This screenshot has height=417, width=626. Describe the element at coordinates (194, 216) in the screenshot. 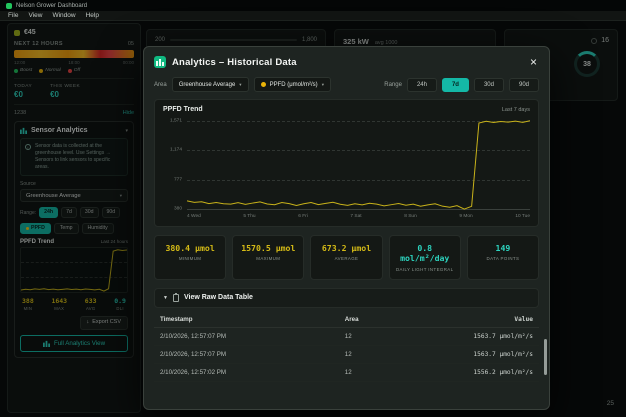

I see `x-tick: 4 Wed` at that location.